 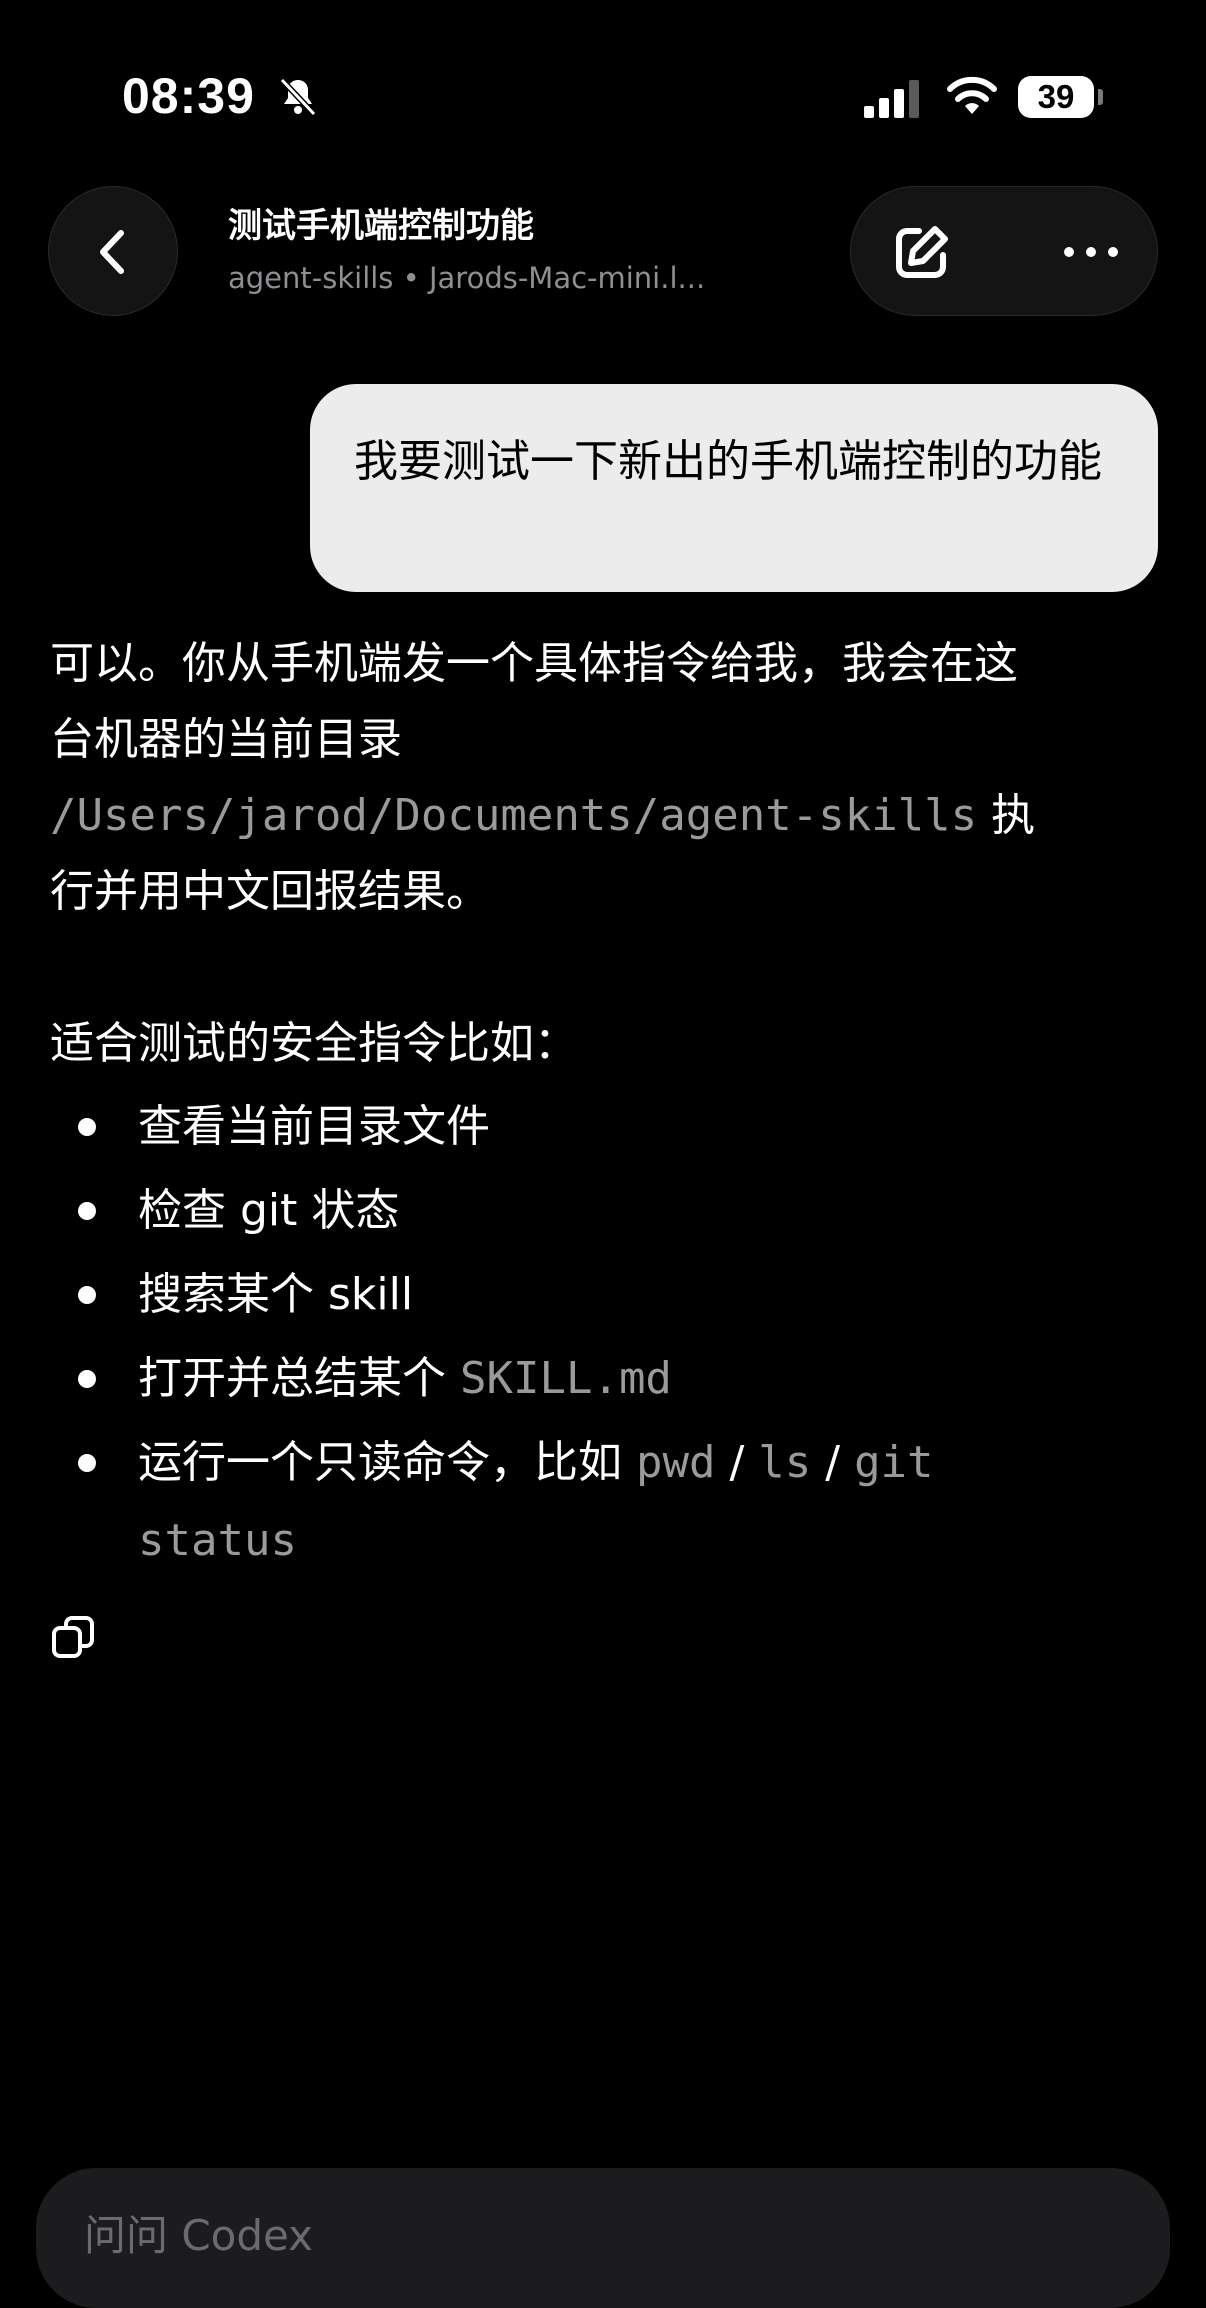 I want to click on user-message-bubble: 我要测试一下新出的手机端控制的功能, so click(x=734, y=488).